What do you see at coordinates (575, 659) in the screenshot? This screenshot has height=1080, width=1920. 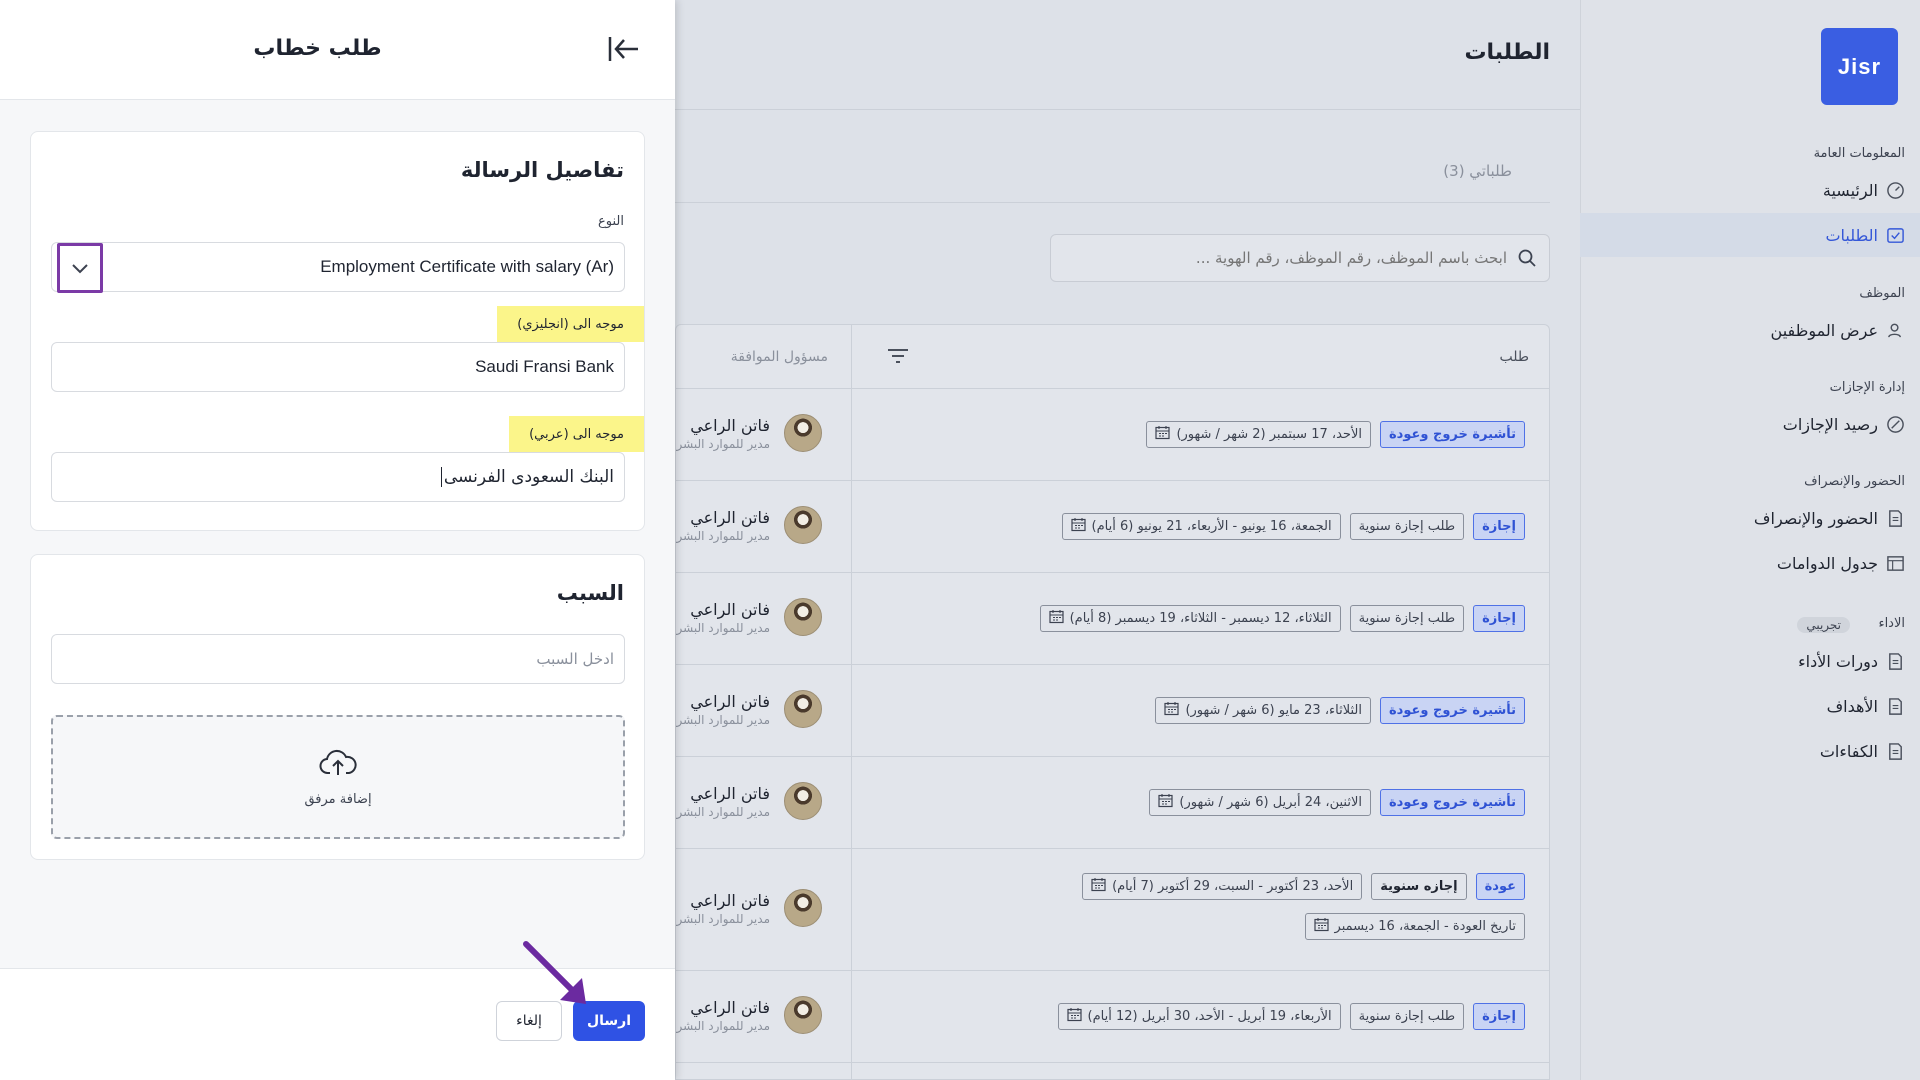 I see `reason-placeholder: ادخل السبب` at bounding box center [575, 659].